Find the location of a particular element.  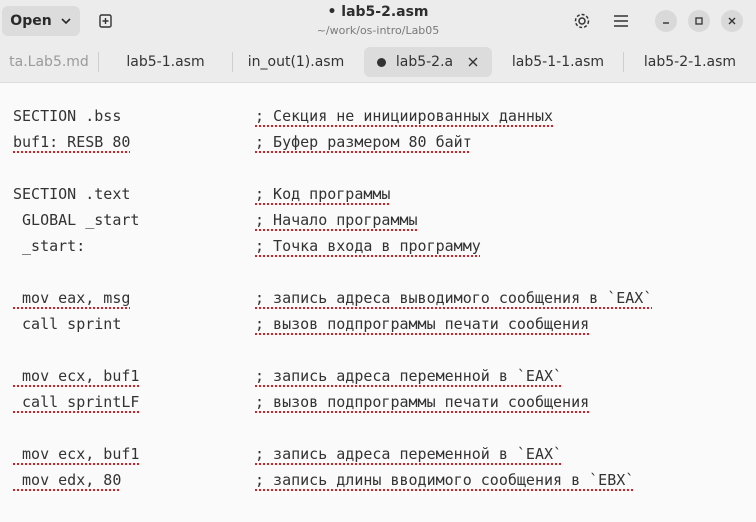

code-text: mov eax, msg is located at coordinates (72, 298).